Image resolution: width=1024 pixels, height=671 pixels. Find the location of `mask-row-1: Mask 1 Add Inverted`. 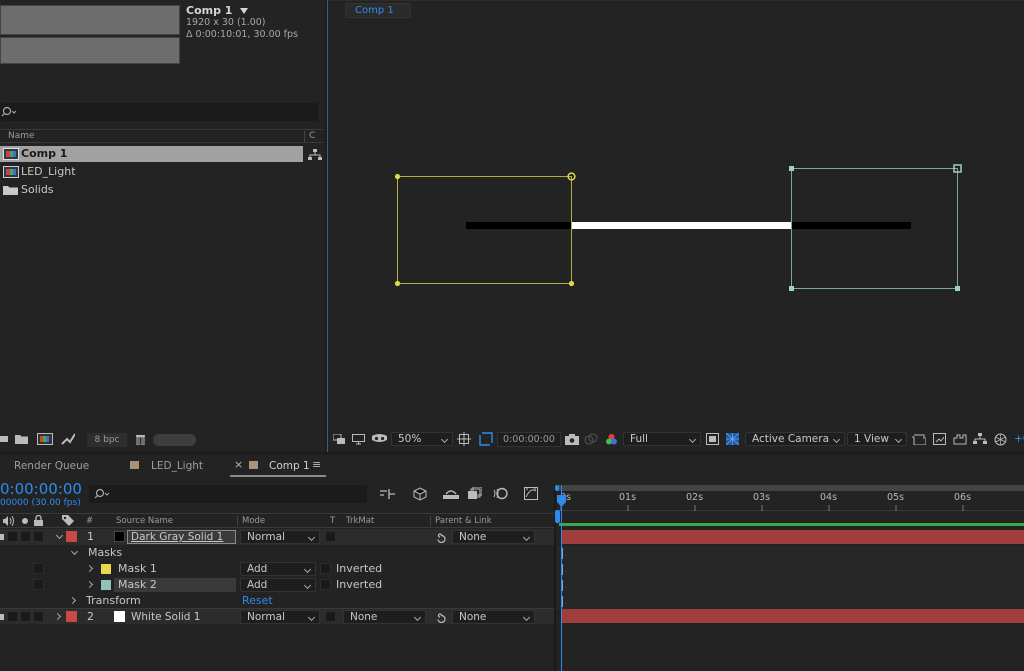

mask-row-1: Mask 1 Add Inverted is located at coordinates (277, 569).